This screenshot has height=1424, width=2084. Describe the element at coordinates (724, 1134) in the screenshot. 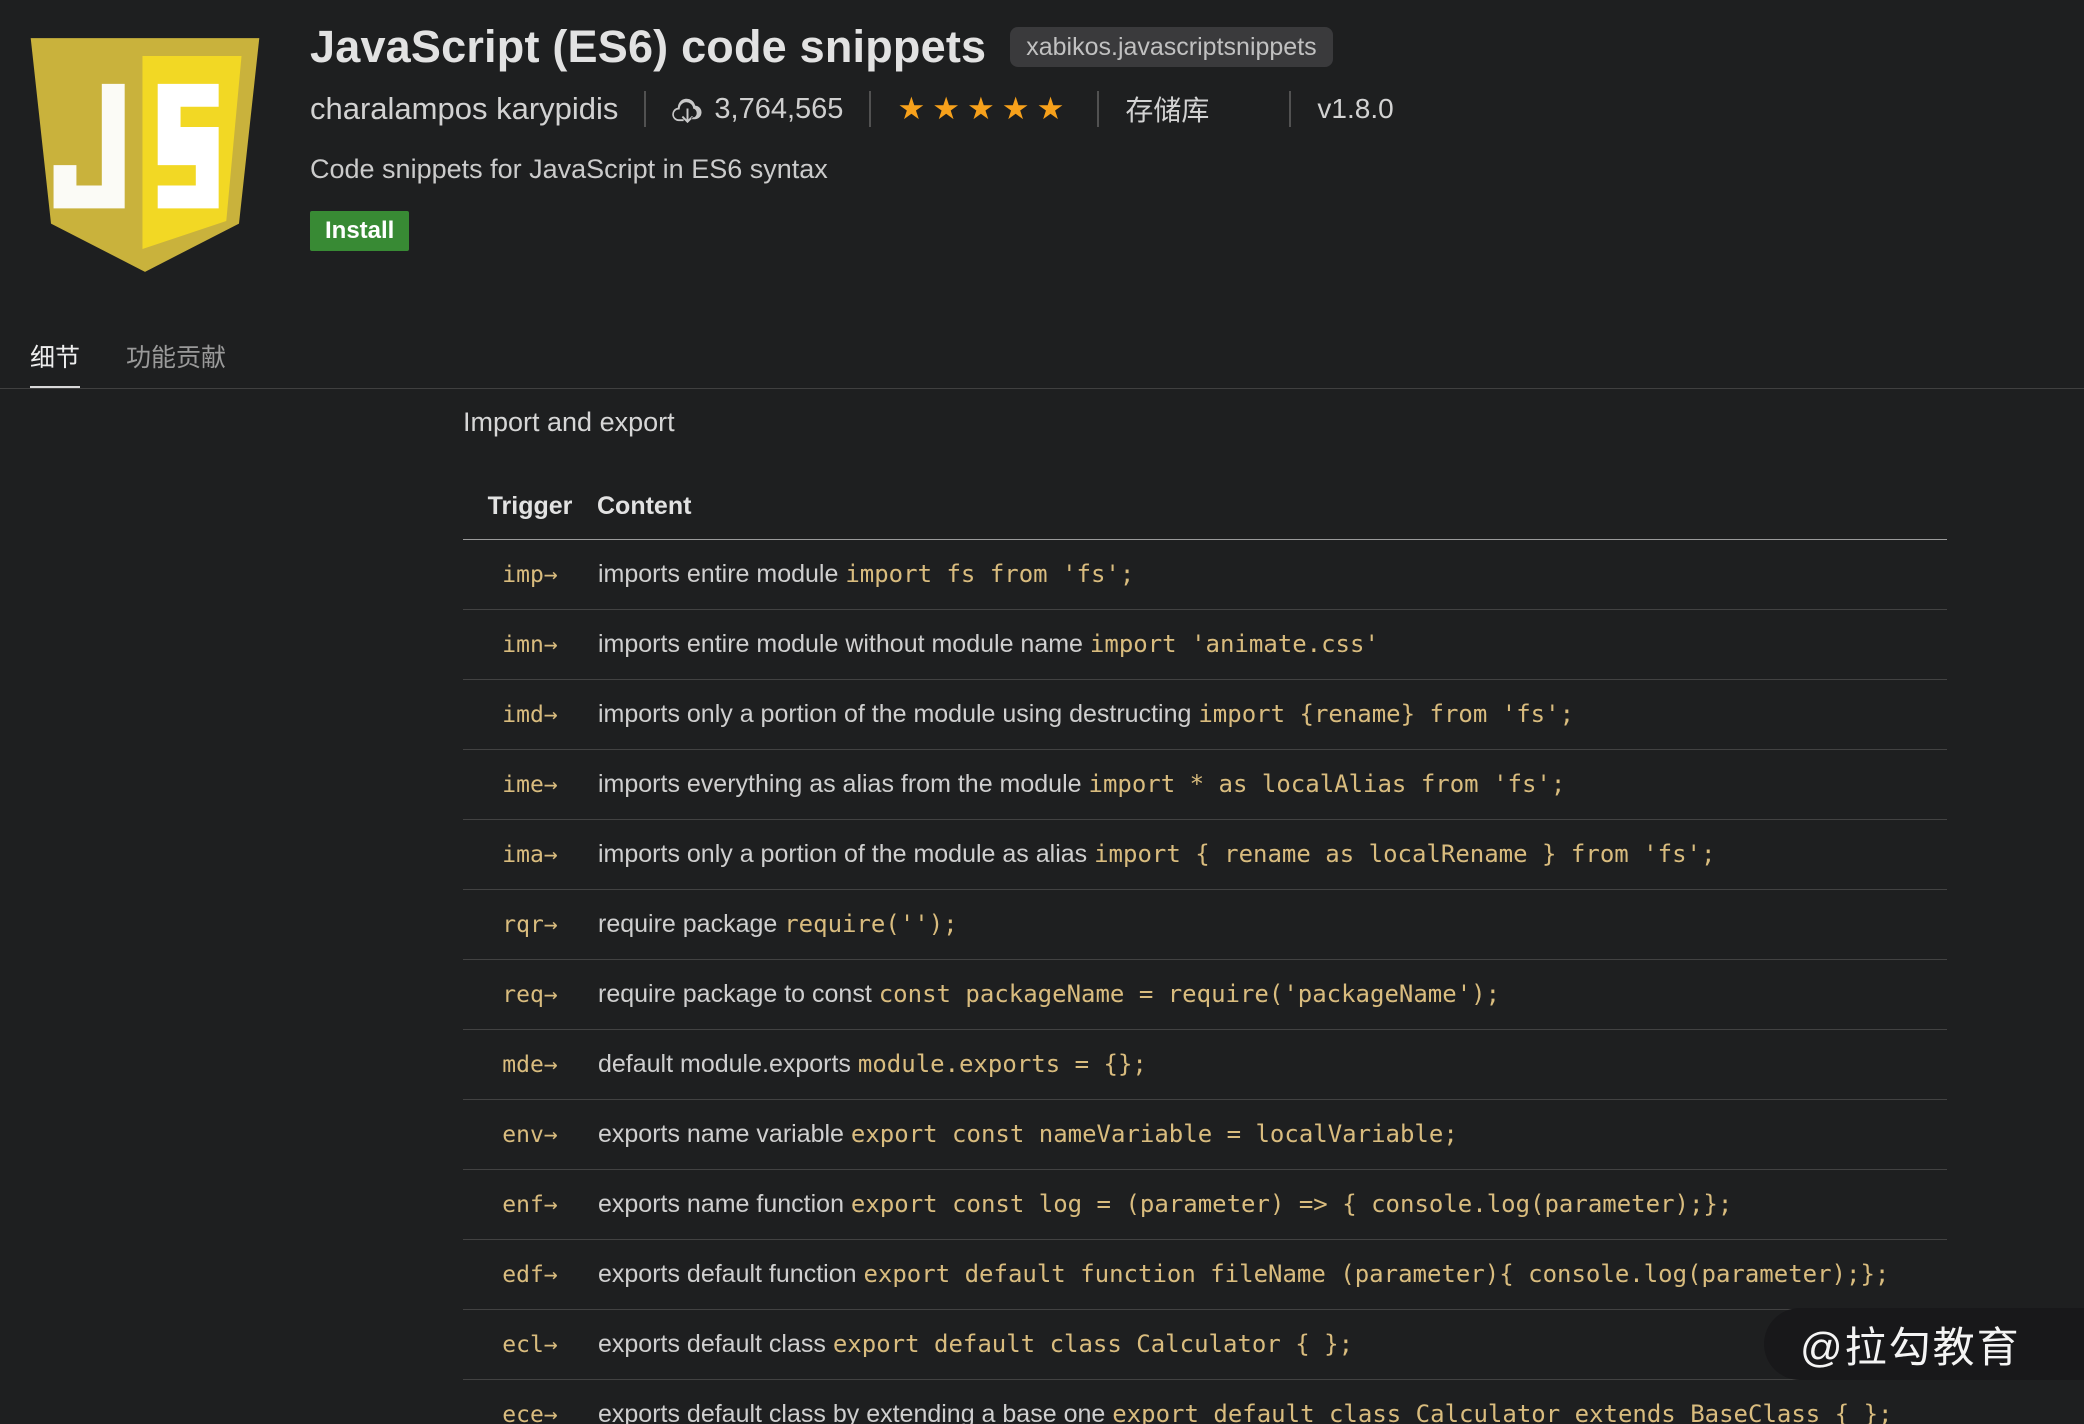

I see `snippet-description: exports name variable` at that location.